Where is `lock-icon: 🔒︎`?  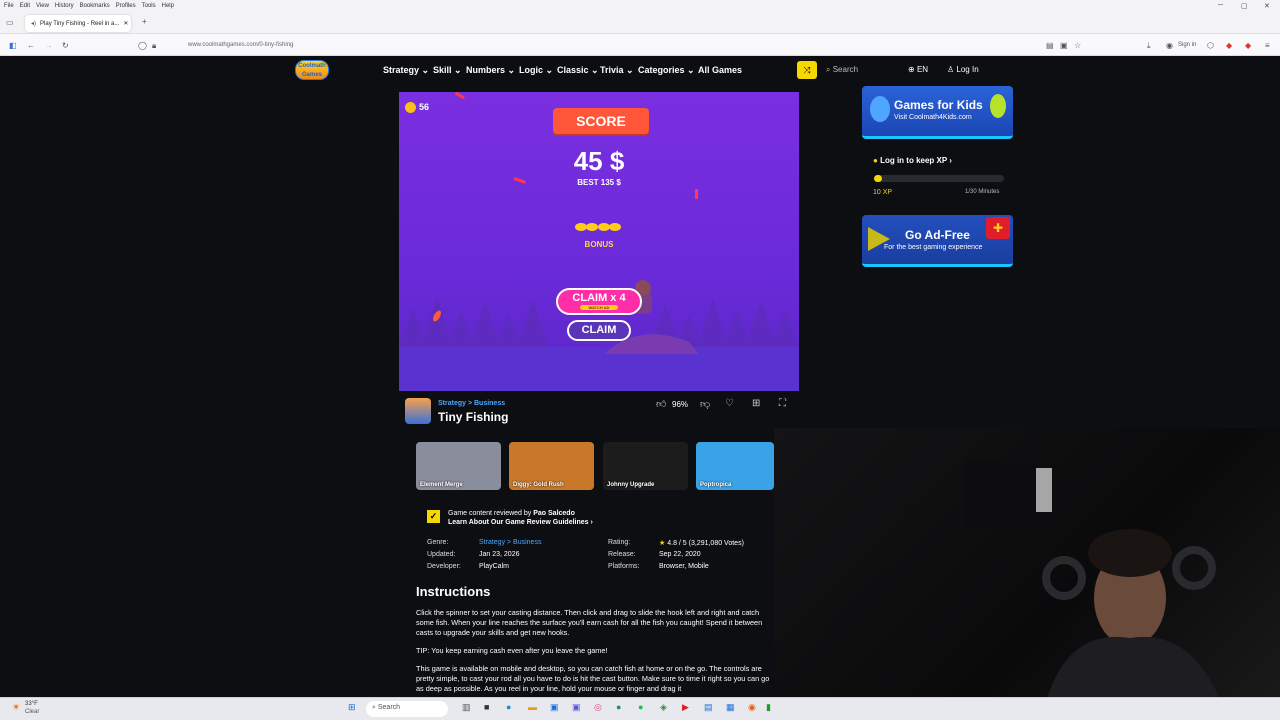
lock-icon: 🔒︎ is located at coordinates (154, 46).